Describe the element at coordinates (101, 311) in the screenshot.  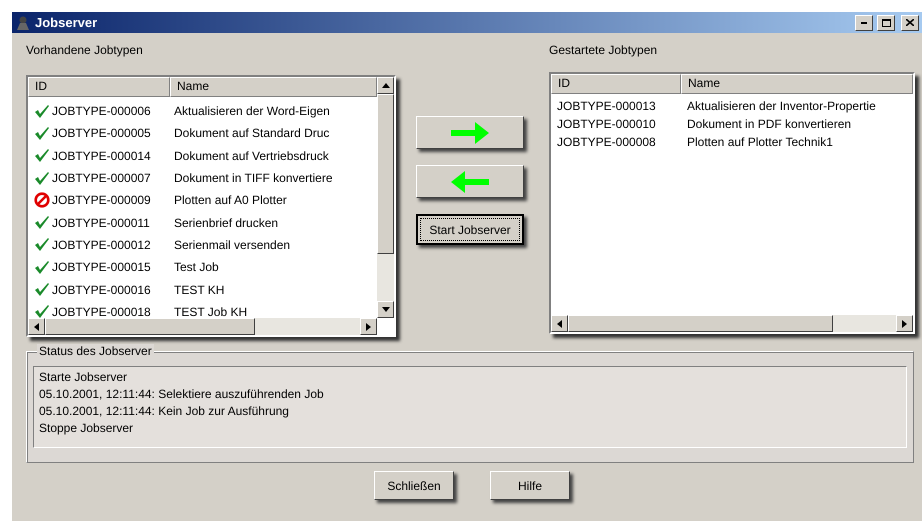
I see `table-cell: JOBTYPE-000018` at that location.